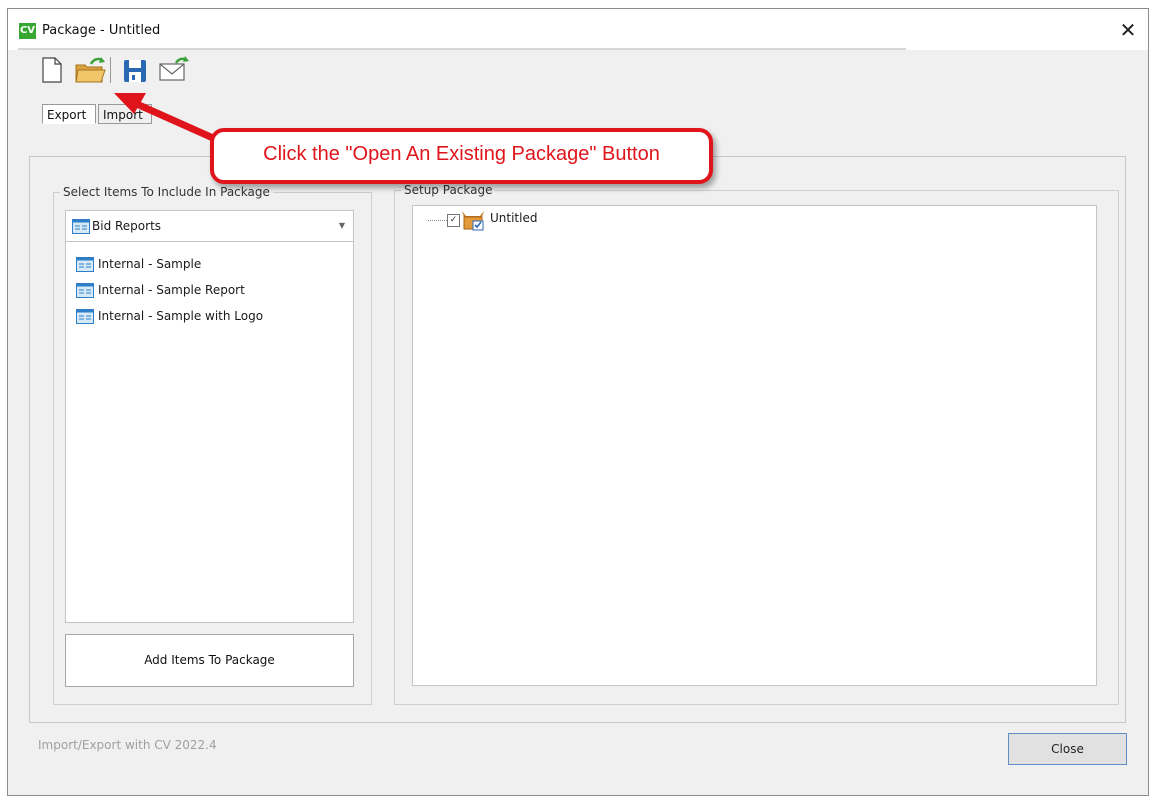 Image resolution: width=1150 pixels, height=798 pixels. I want to click on email-package-button, so click(173, 70).